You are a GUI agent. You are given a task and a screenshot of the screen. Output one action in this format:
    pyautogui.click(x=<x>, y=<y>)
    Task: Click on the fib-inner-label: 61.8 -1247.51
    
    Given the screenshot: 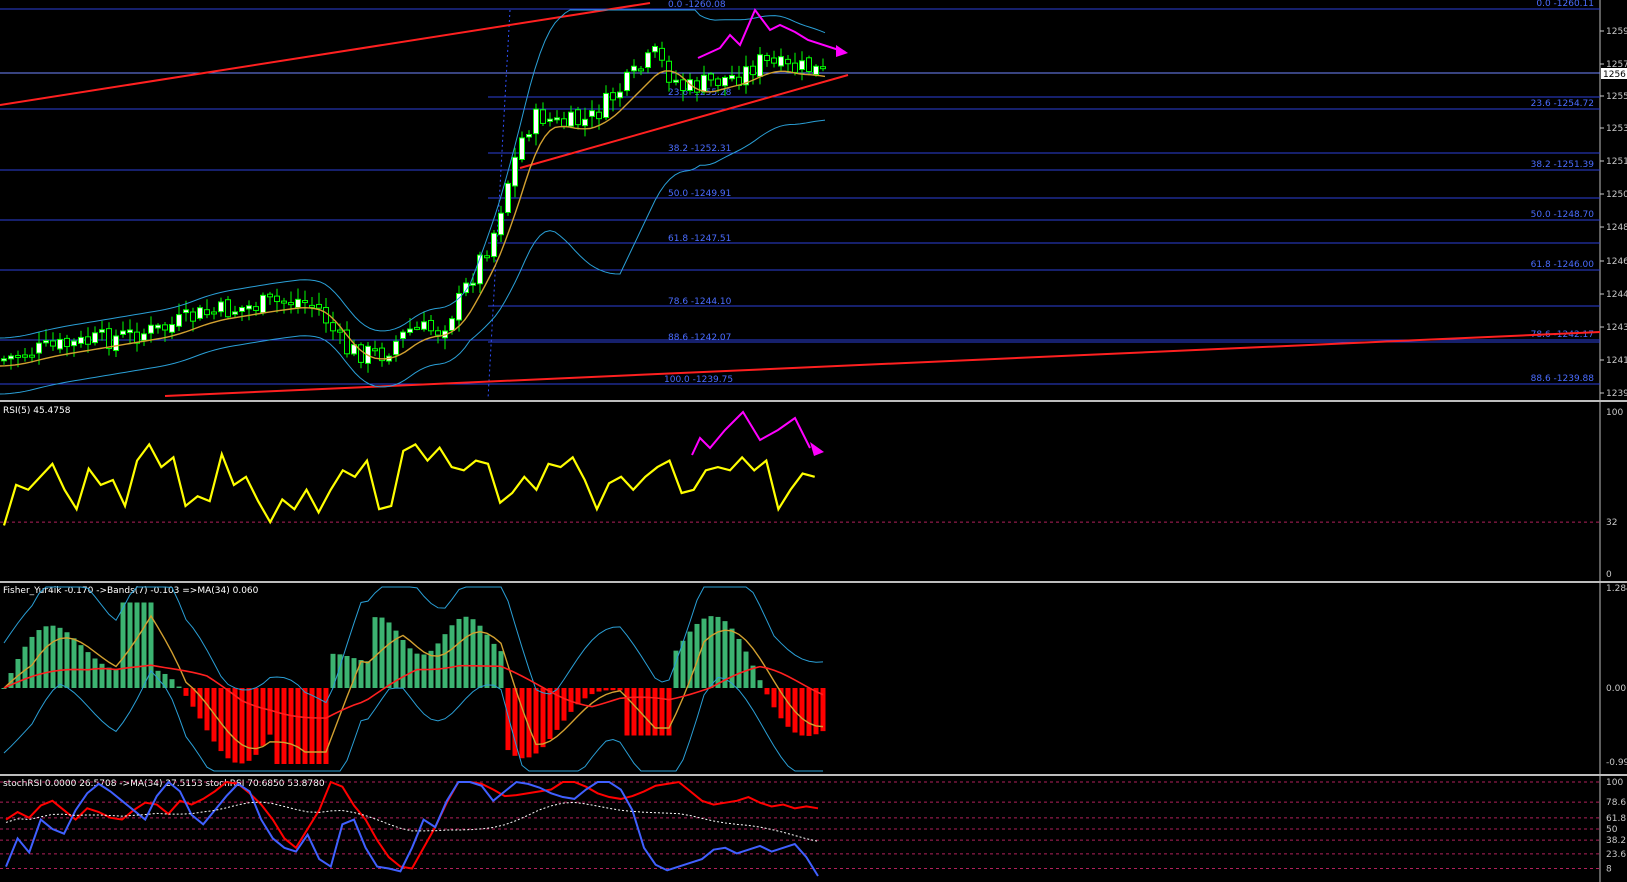 What is the action you would take?
    pyautogui.click(x=699, y=239)
    